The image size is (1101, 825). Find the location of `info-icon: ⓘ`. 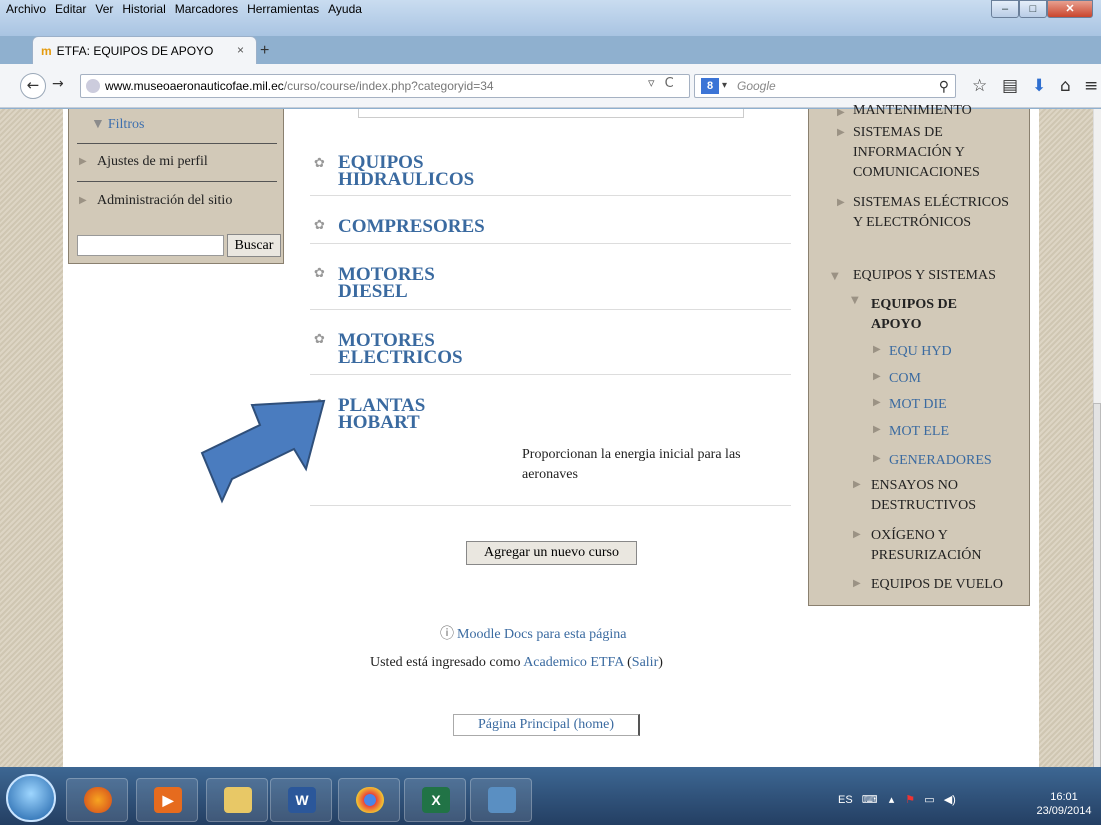

info-icon: ⓘ is located at coordinates (447, 634).